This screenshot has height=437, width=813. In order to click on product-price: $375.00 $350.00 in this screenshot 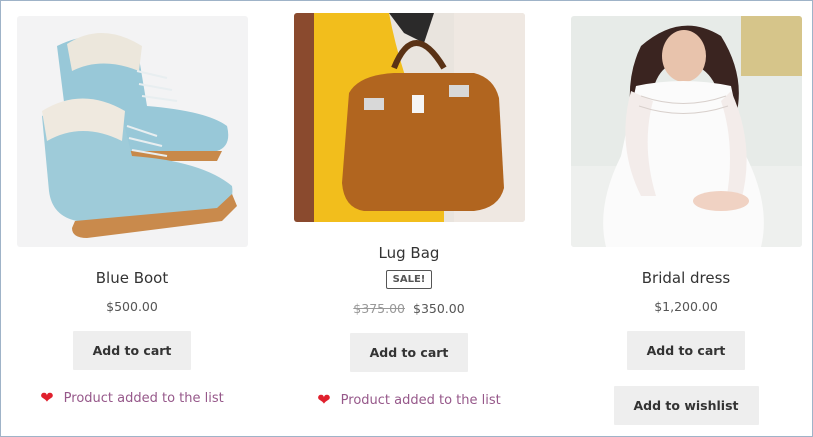, I will do `click(409, 308)`.